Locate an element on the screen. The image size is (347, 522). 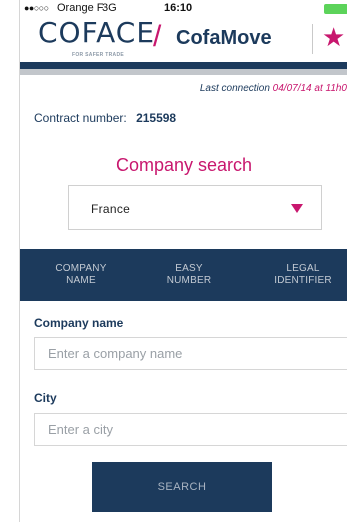
contract-info: Contract number: 215598 is located at coordinates (105, 118).